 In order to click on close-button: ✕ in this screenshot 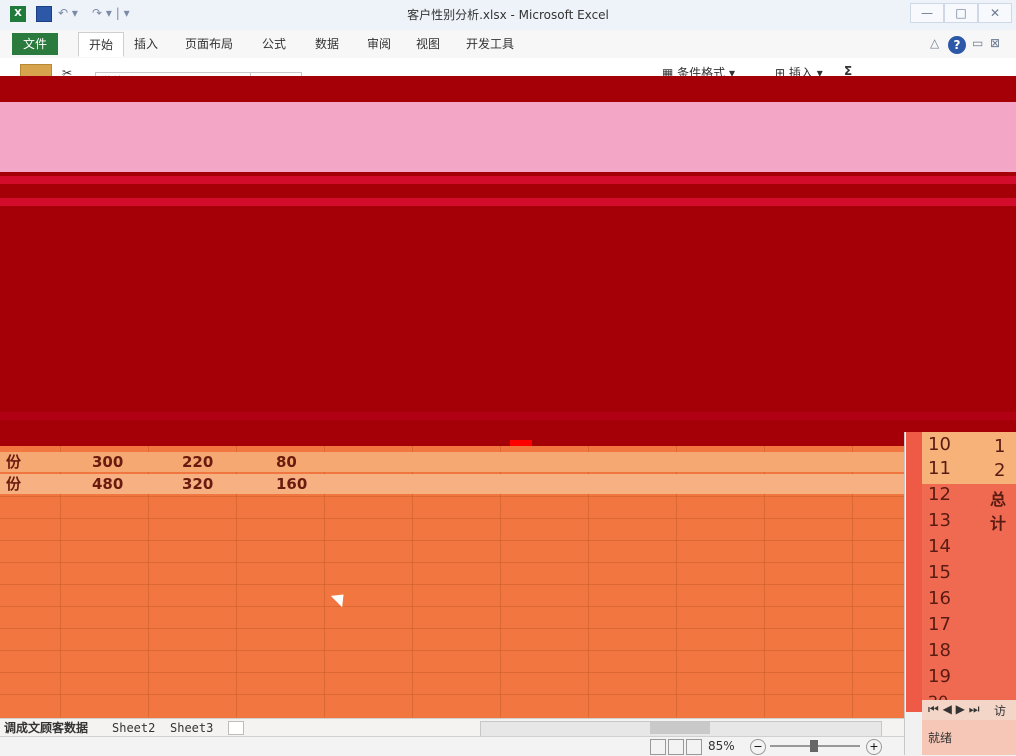, I will do `click(995, 13)`.